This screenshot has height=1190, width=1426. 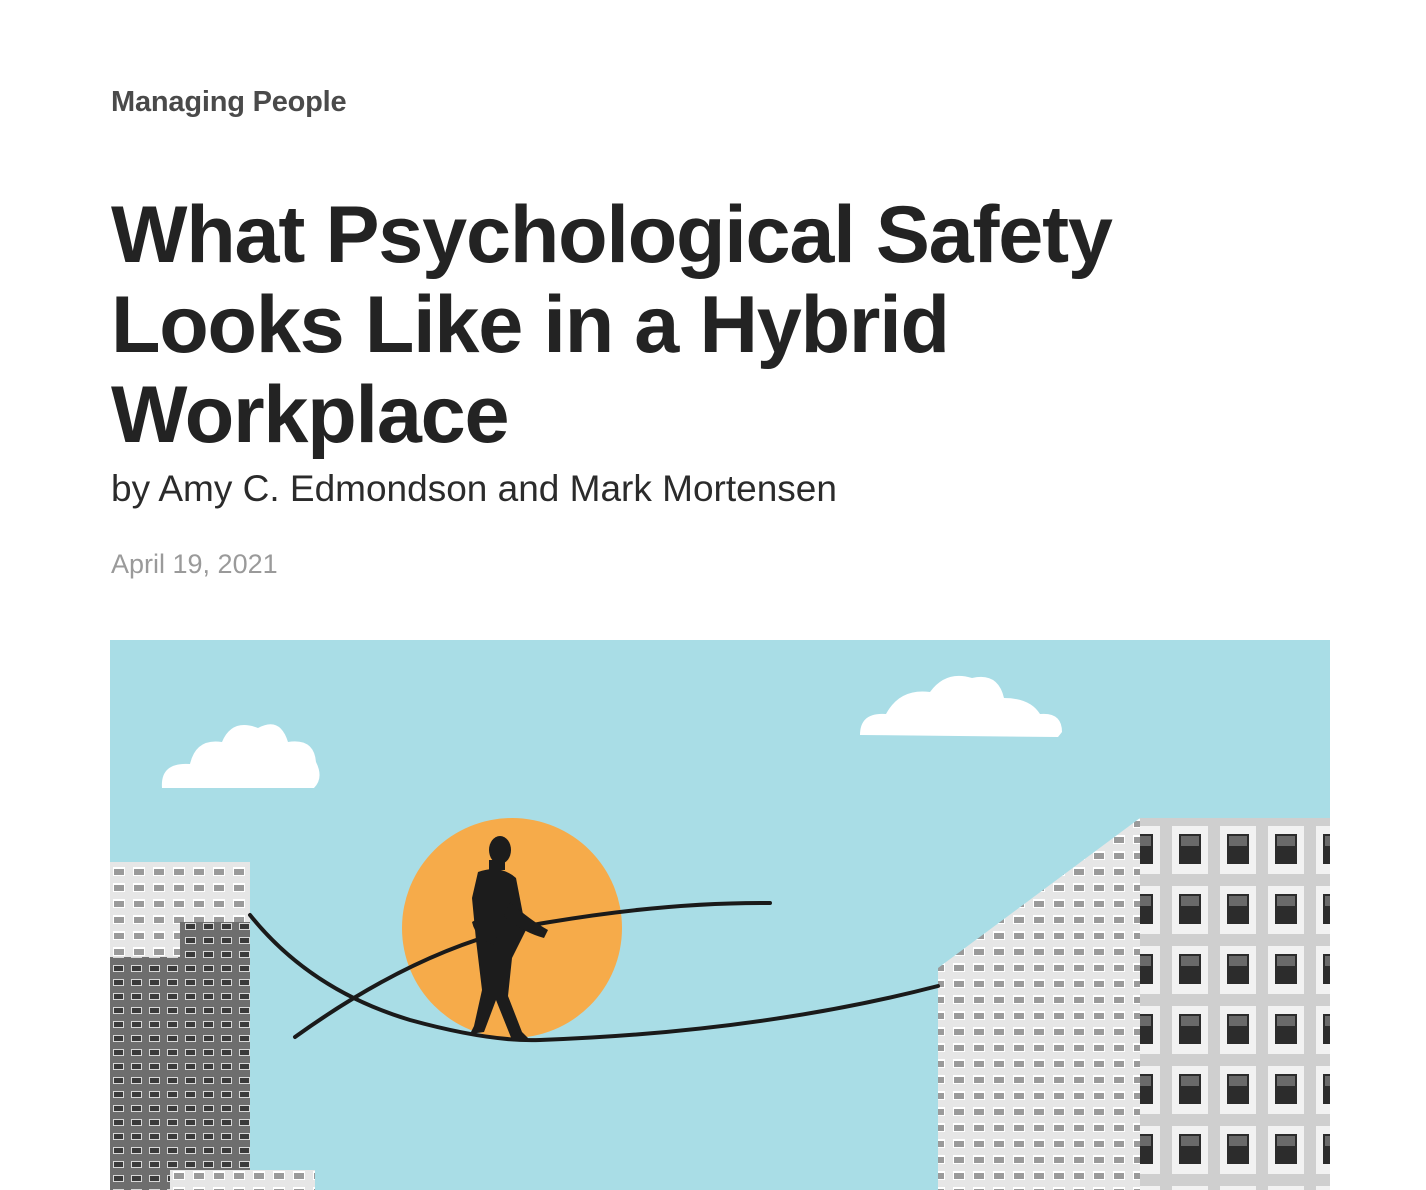 I want to click on publish-date: April 19, 2021, so click(x=194, y=564).